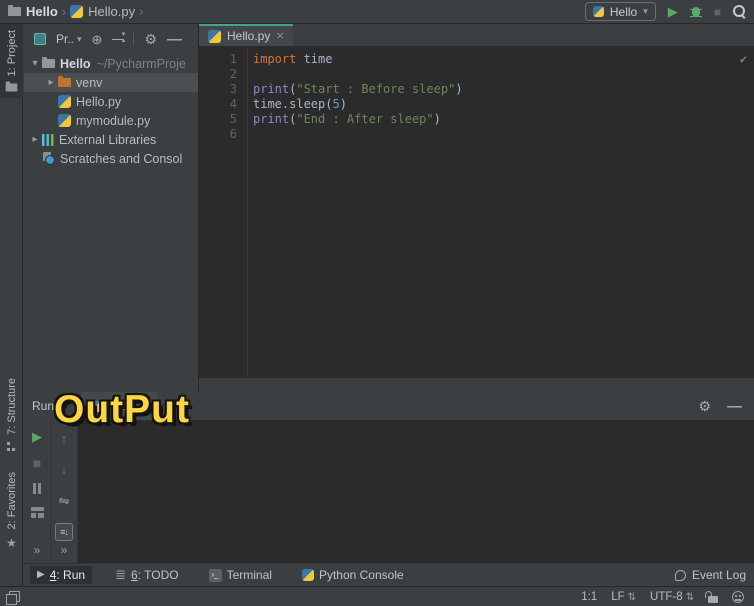 The width and height of the screenshot is (754, 606). I want to click on collapse-all-icon, so click(118, 37).